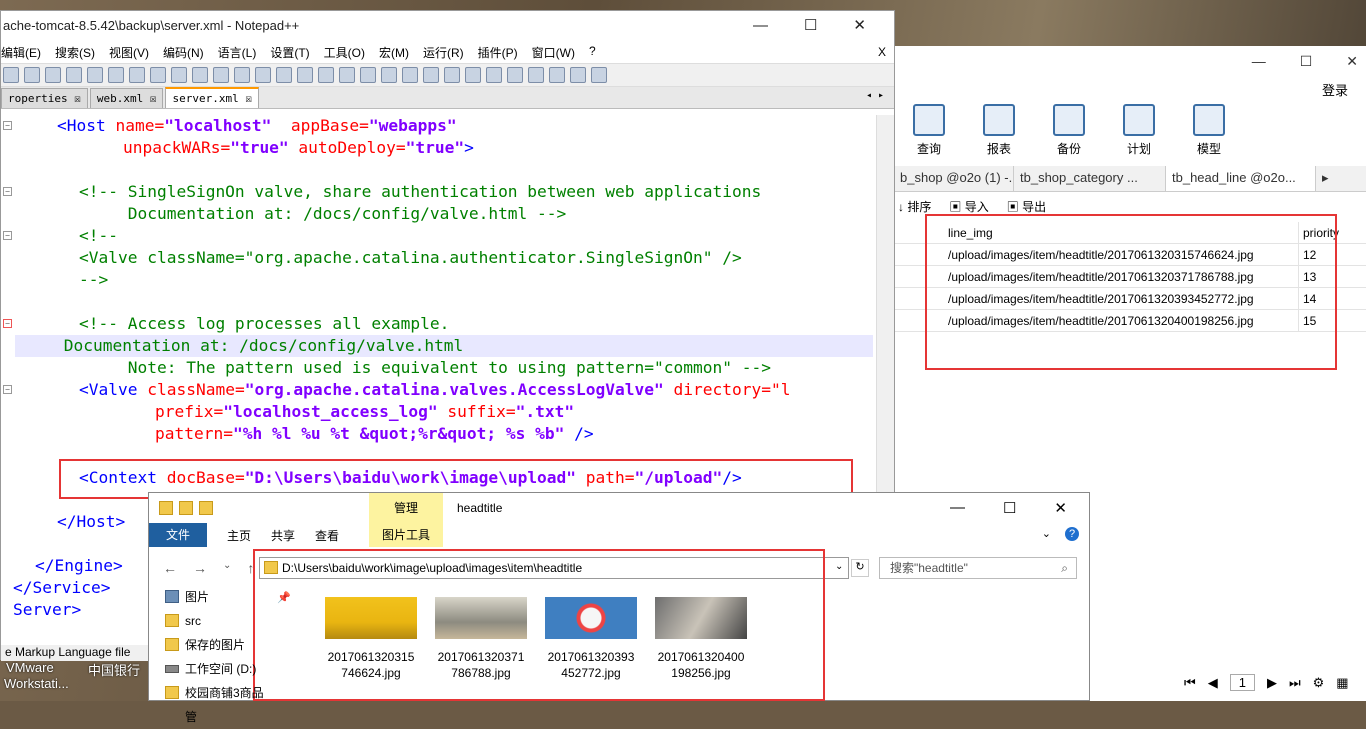 The width and height of the screenshot is (1366, 729). Describe the element at coordinates (126, 98) in the screenshot. I see `tab-web-xml: web.xml ☒` at that location.